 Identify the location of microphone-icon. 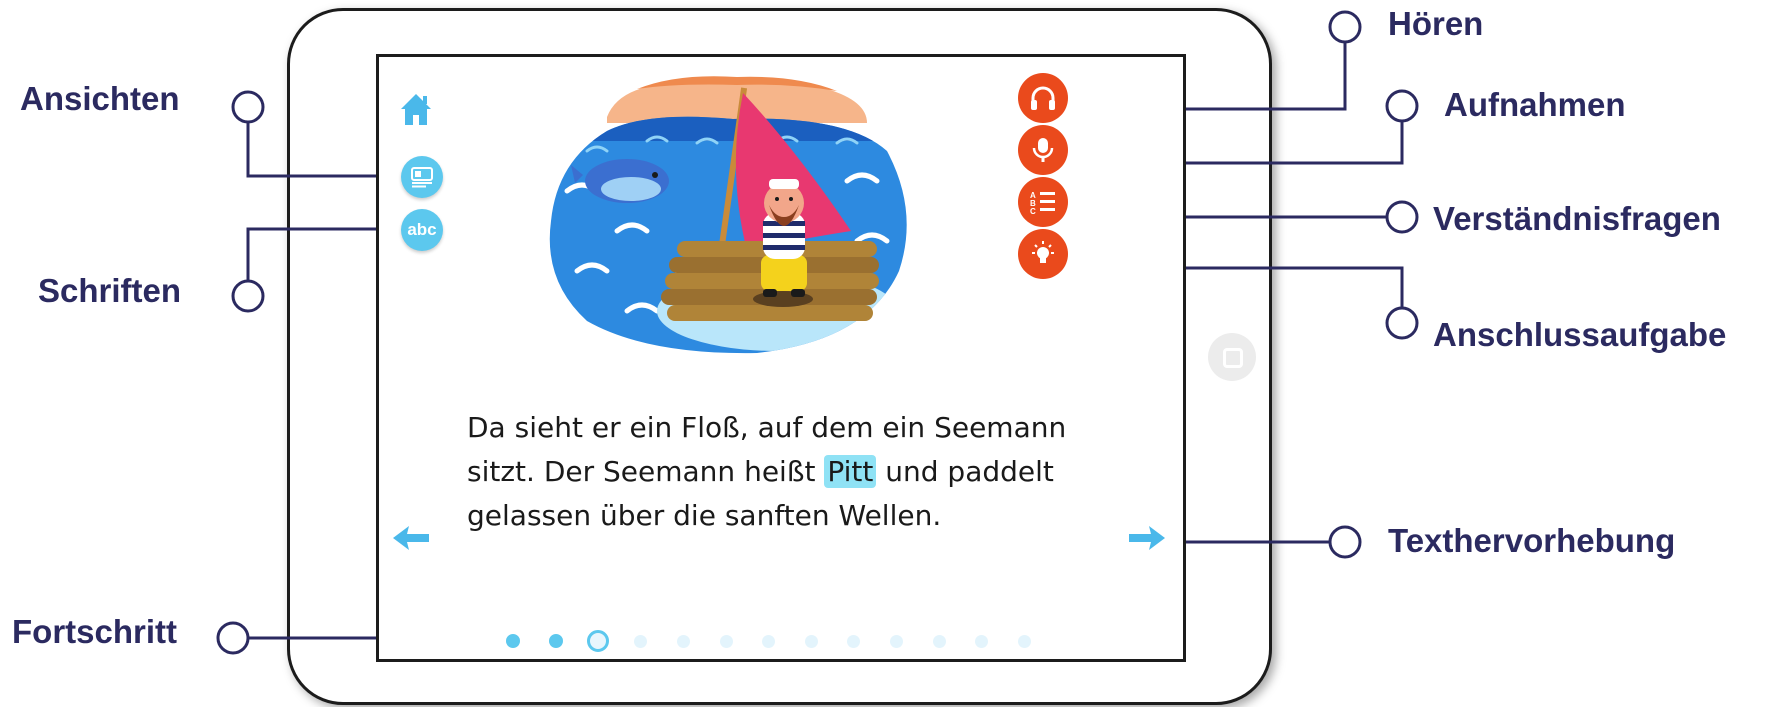
(1043, 150).